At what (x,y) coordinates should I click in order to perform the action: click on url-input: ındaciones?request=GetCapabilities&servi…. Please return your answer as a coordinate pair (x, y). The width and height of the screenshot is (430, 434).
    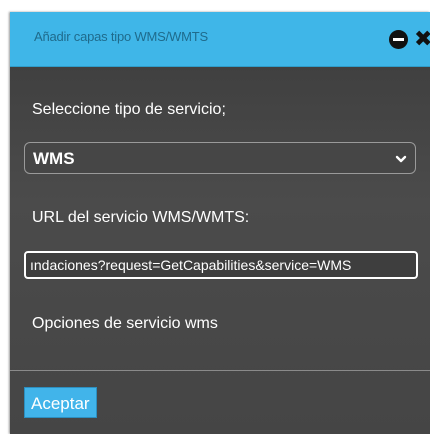
    Looking at the image, I should click on (221, 265).